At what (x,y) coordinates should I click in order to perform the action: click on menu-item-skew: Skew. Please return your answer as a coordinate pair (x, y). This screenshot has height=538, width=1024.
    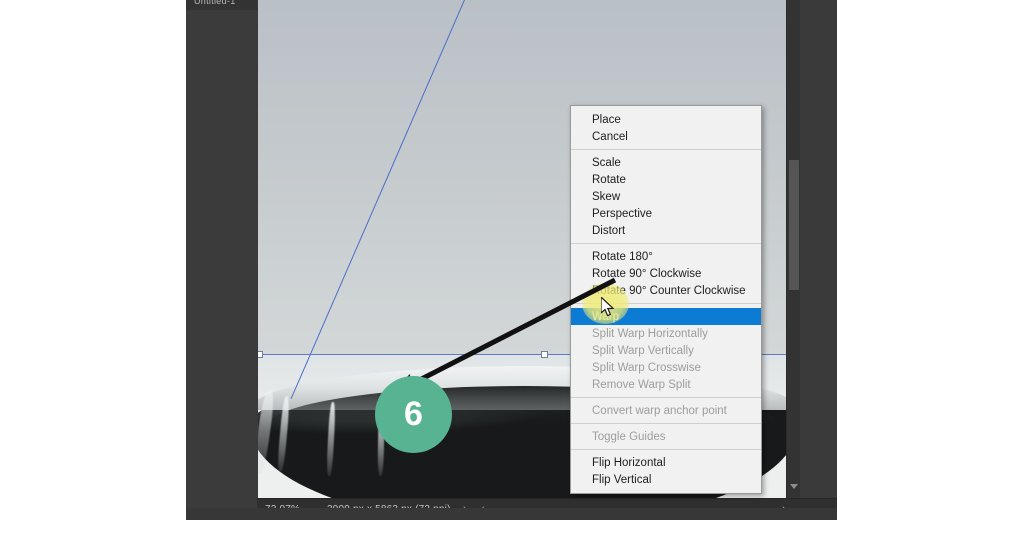
    Looking at the image, I should click on (666, 196).